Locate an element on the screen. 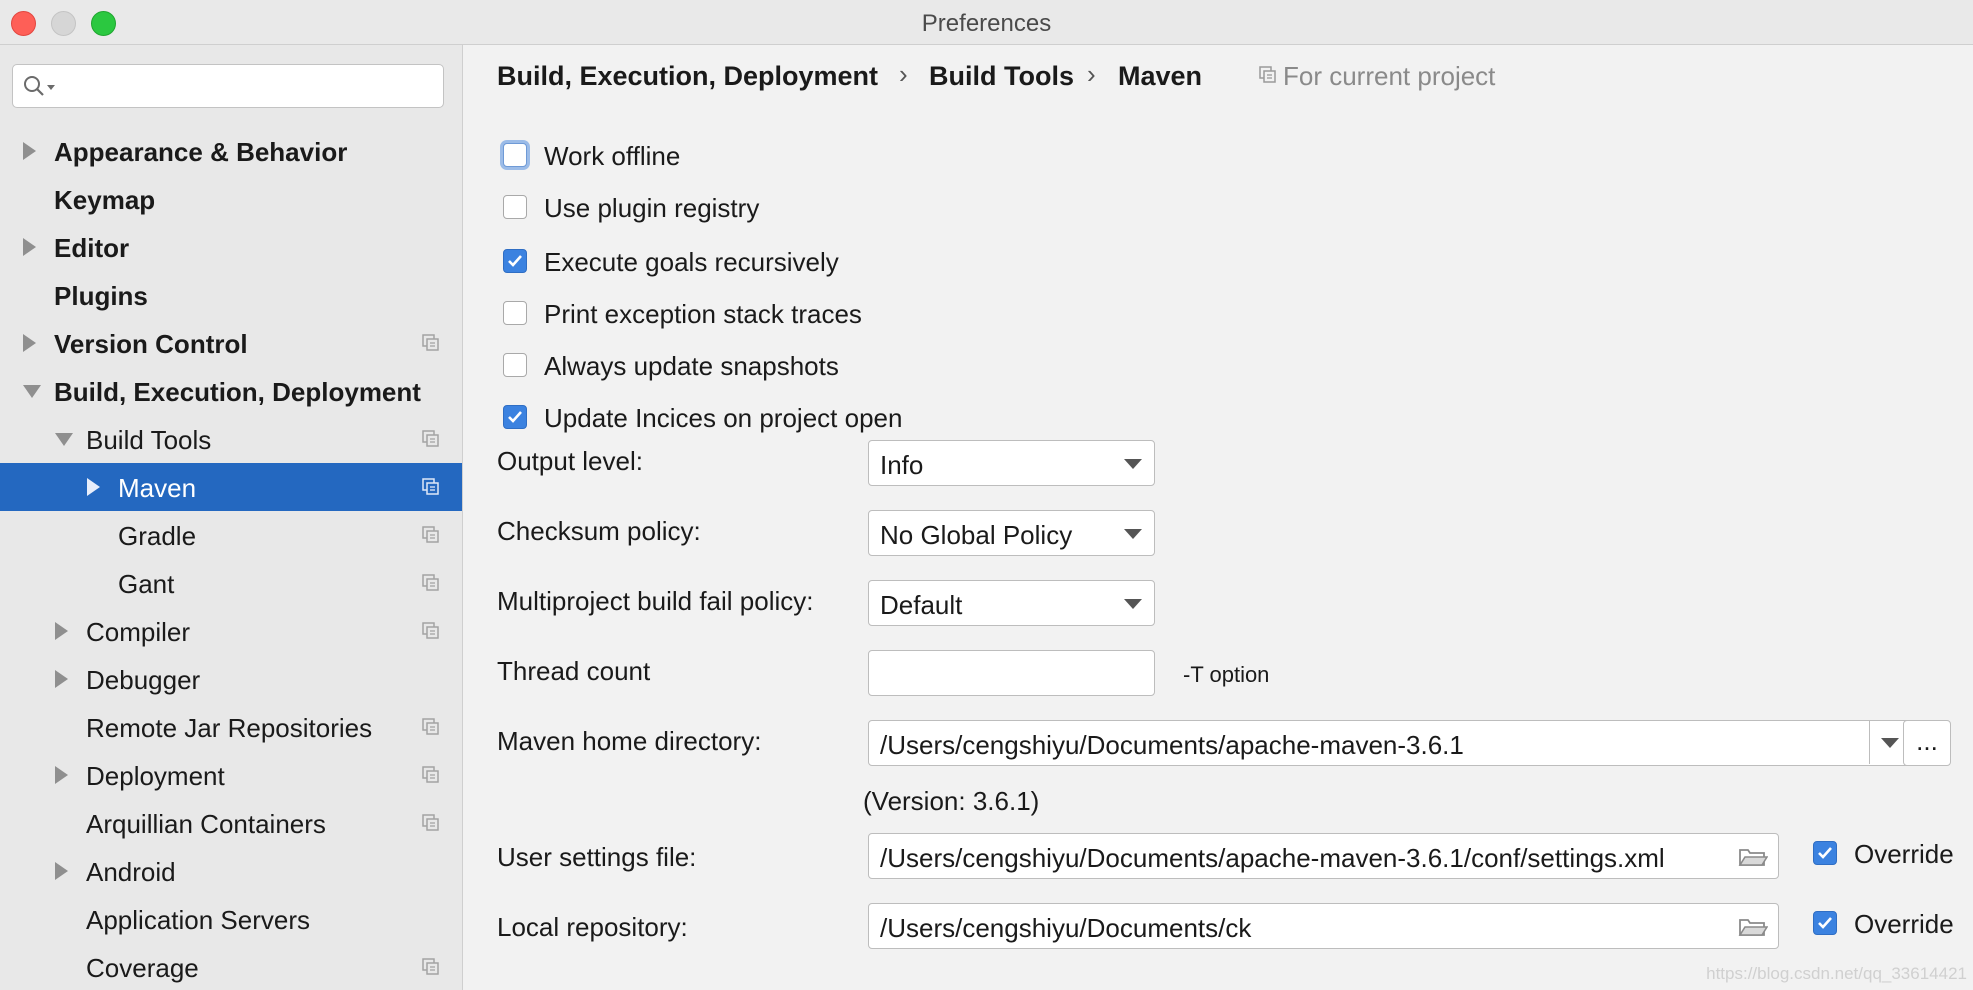  option-label: Update Incices on project open is located at coordinates (723, 418).